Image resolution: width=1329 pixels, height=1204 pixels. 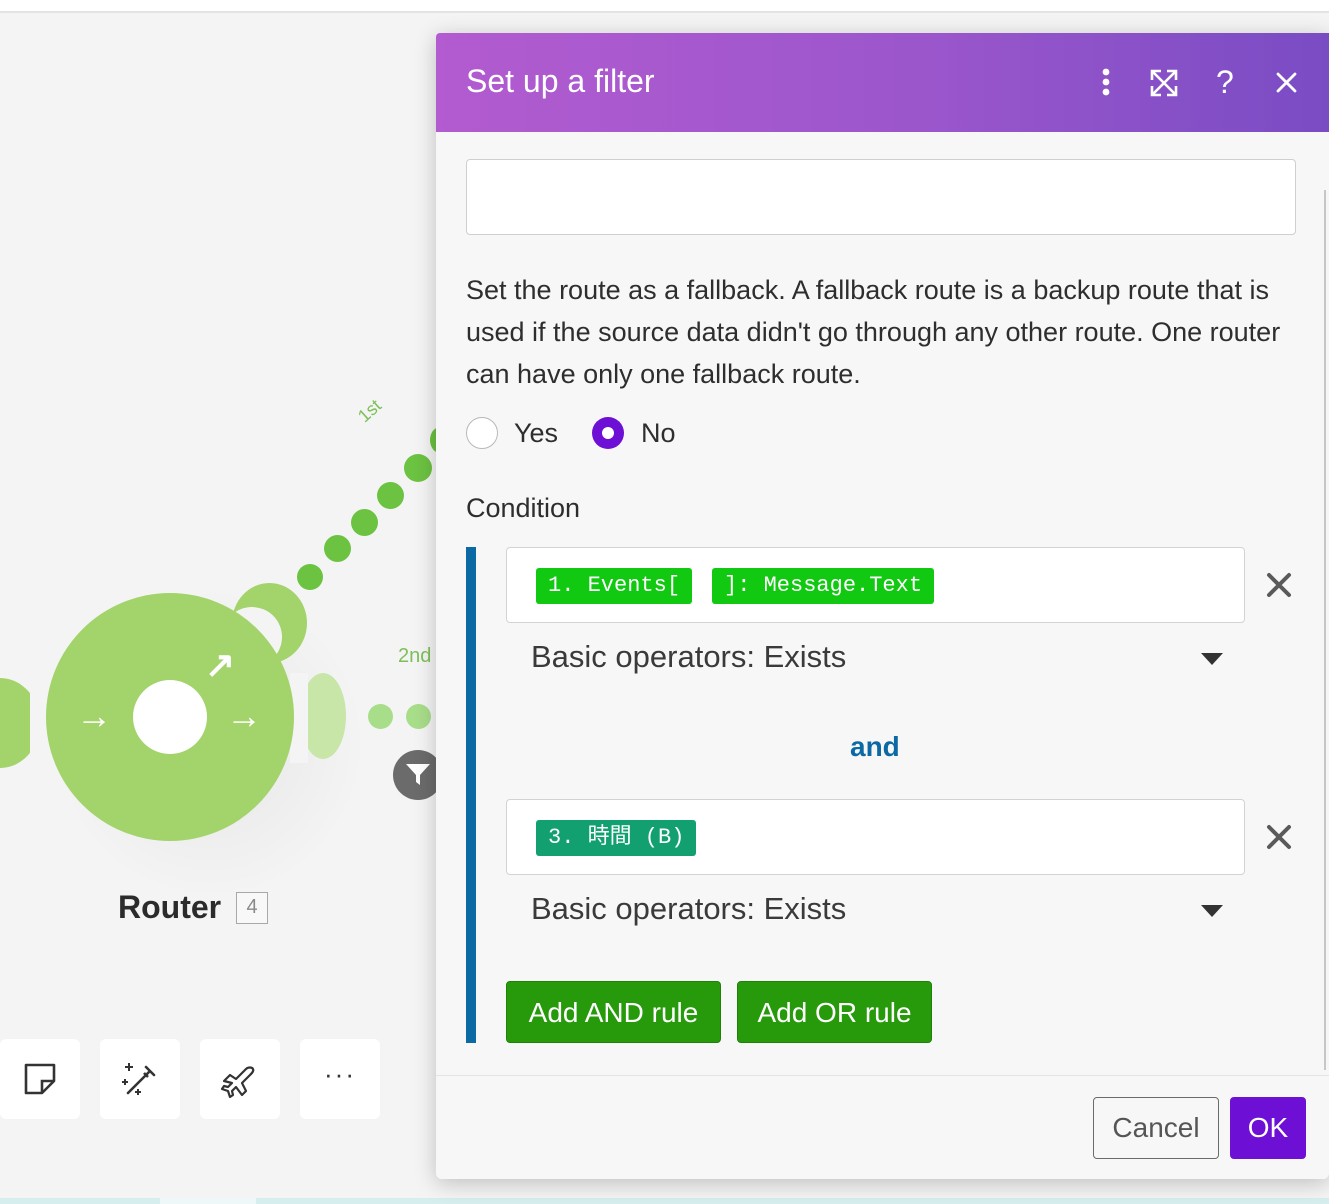 I want to click on add-and-rule-button: Add AND rule, so click(x=613, y=1012).